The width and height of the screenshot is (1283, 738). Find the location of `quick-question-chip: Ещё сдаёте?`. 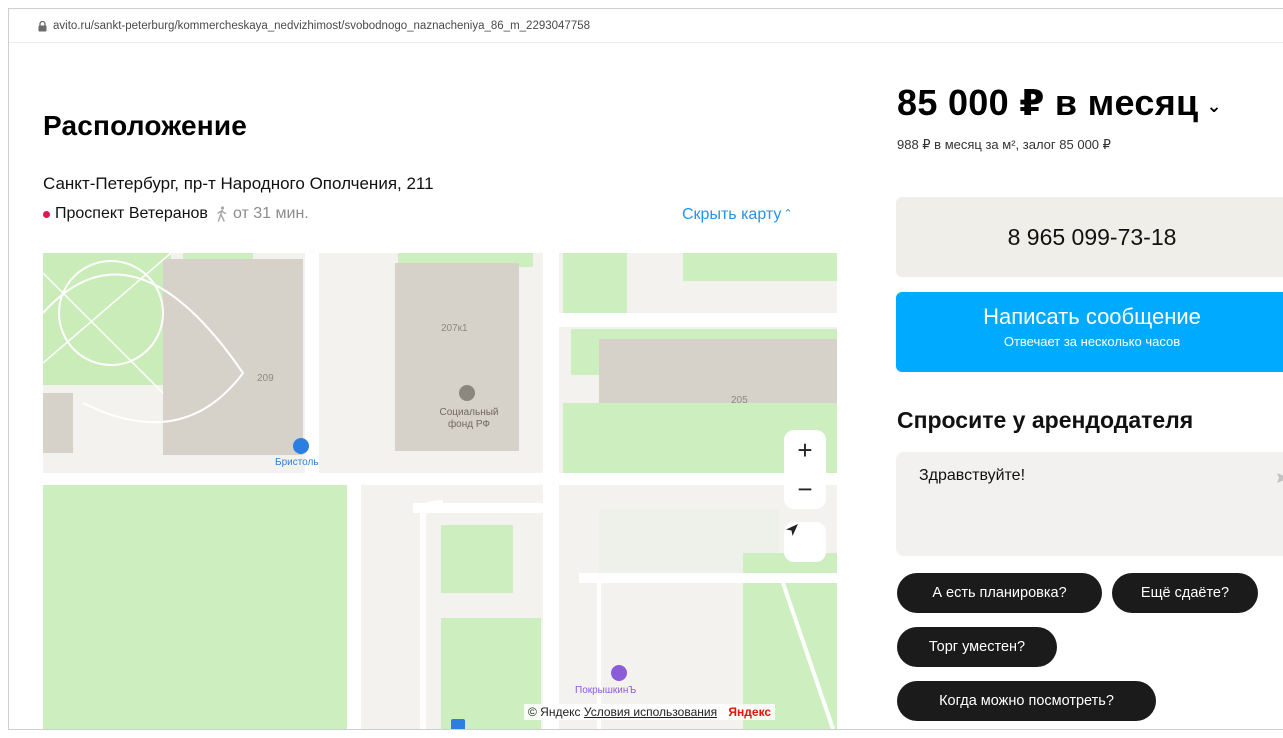

quick-question-chip: Ещё сдаёте? is located at coordinates (1185, 593).